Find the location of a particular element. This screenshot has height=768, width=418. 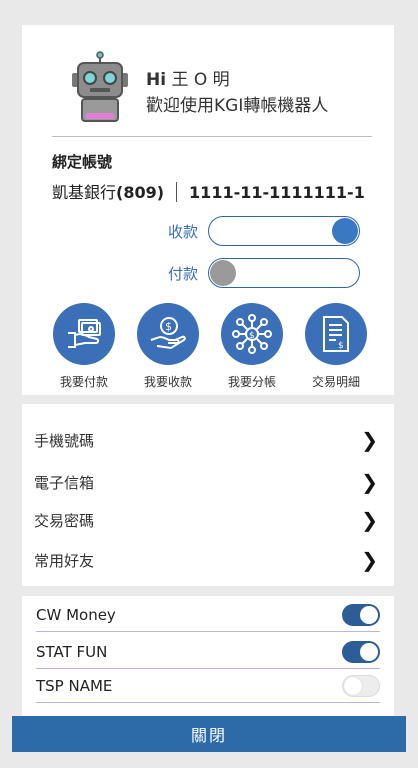

bank-code: (809) is located at coordinates (140, 192).